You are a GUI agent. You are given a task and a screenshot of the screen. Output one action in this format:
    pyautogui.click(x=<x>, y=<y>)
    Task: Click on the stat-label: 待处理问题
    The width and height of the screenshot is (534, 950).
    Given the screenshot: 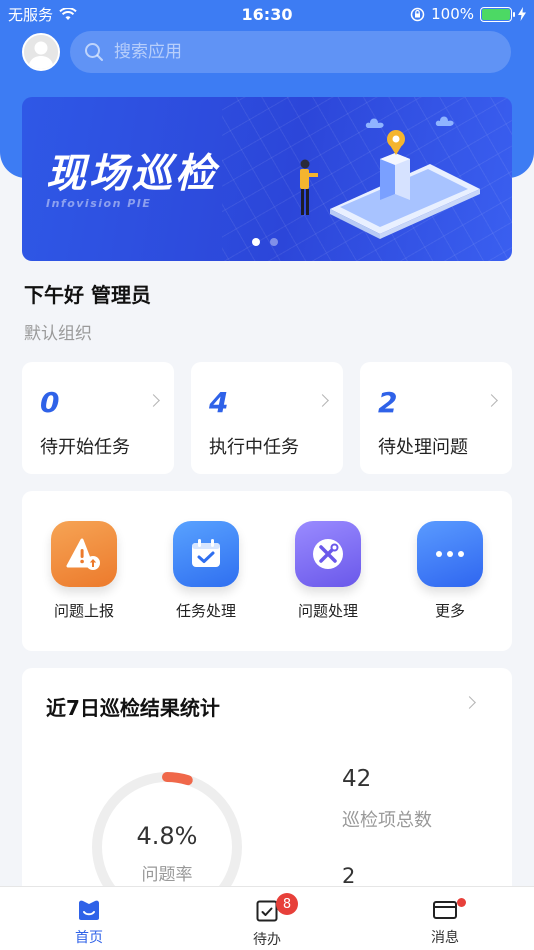 What is the action you would take?
    pyautogui.click(x=423, y=447)
    